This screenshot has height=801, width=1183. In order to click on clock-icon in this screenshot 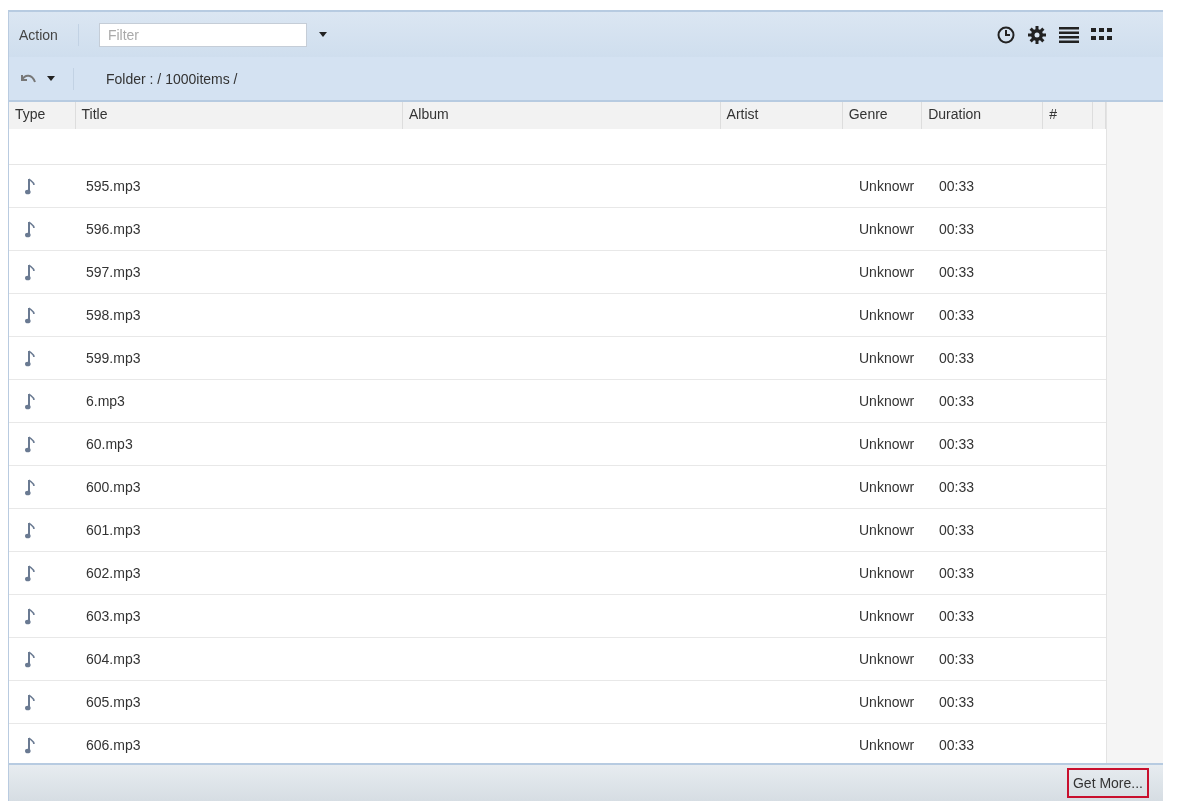, I will do `click(1006, 34)`.